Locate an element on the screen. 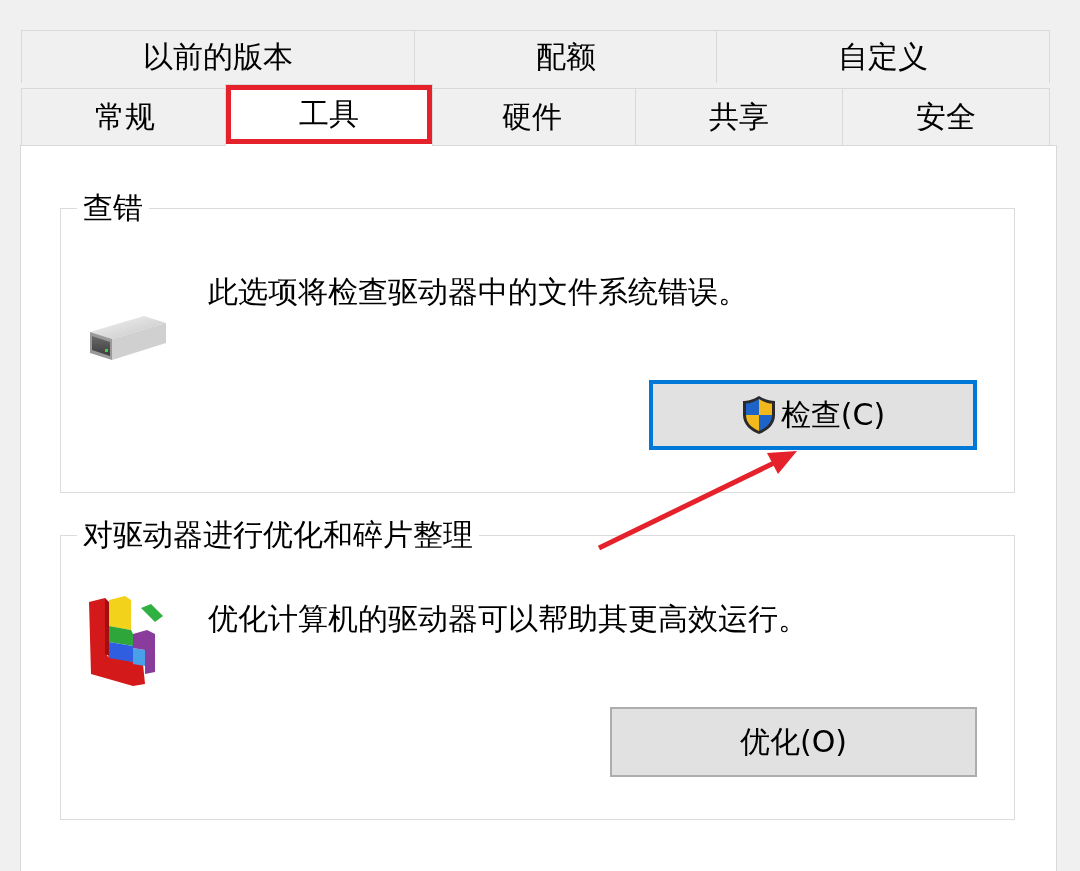  group-title: 对驱动器进行优化和碎片整理 is located at coordinates (278, 535).